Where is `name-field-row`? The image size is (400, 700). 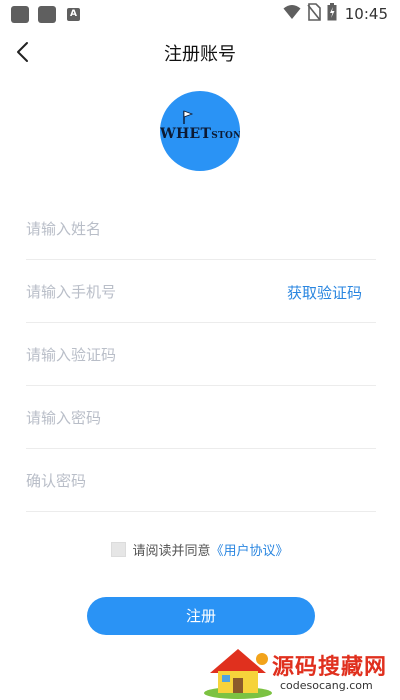 name-field-row is located at coordinates (201, 229).